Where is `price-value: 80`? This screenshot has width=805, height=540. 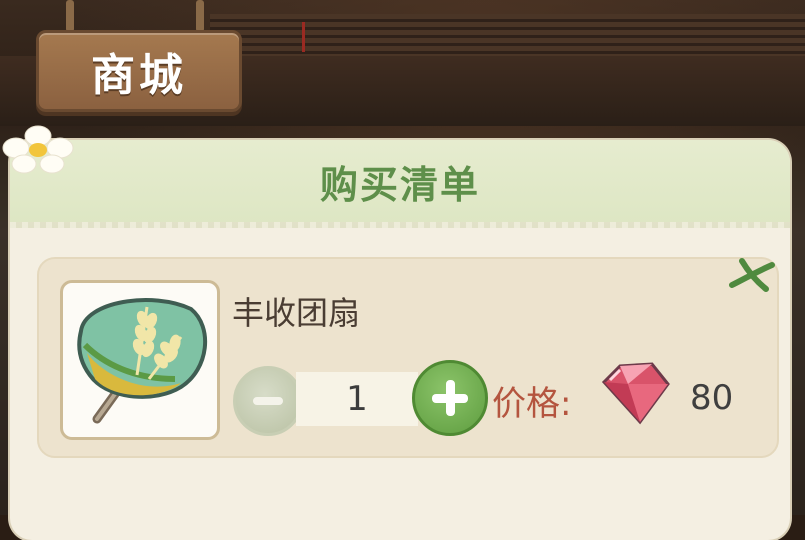
price-value: 80 is located at coordinates (712, 398).